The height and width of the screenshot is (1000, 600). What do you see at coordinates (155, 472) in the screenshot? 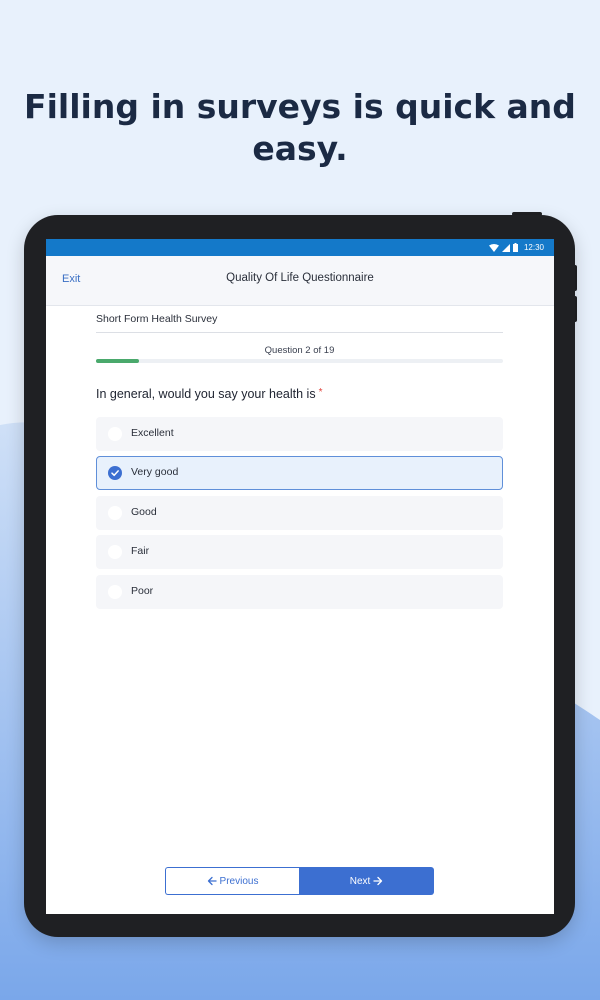
I see `option-label: Very good` at bounding box center [155, 472].